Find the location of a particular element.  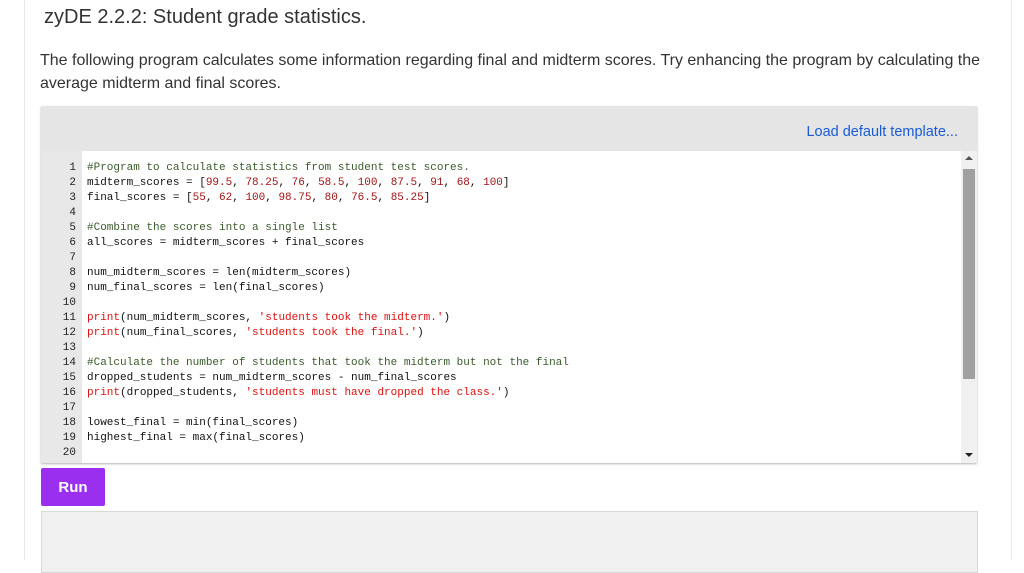

code-line: 17 is located at coordinates (305, 408).